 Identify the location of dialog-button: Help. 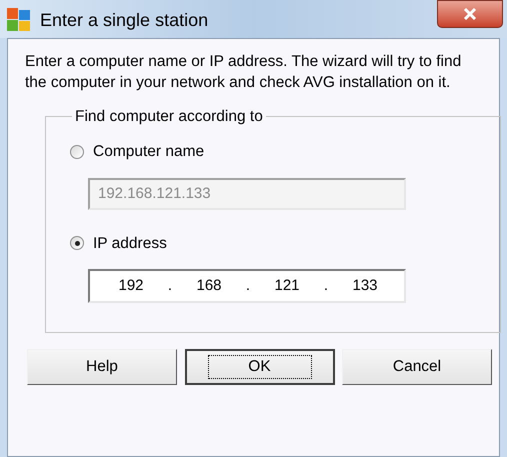
(102, 367).